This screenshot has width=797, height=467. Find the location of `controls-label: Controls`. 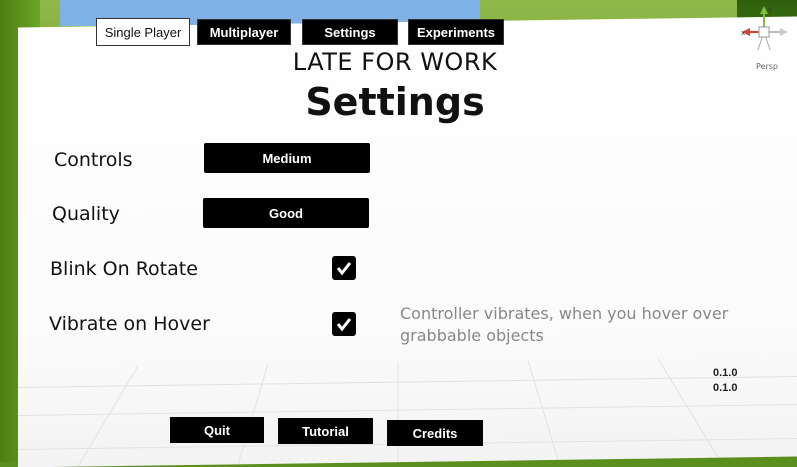

controls-label: Controls is located at coordinates (93, 160).